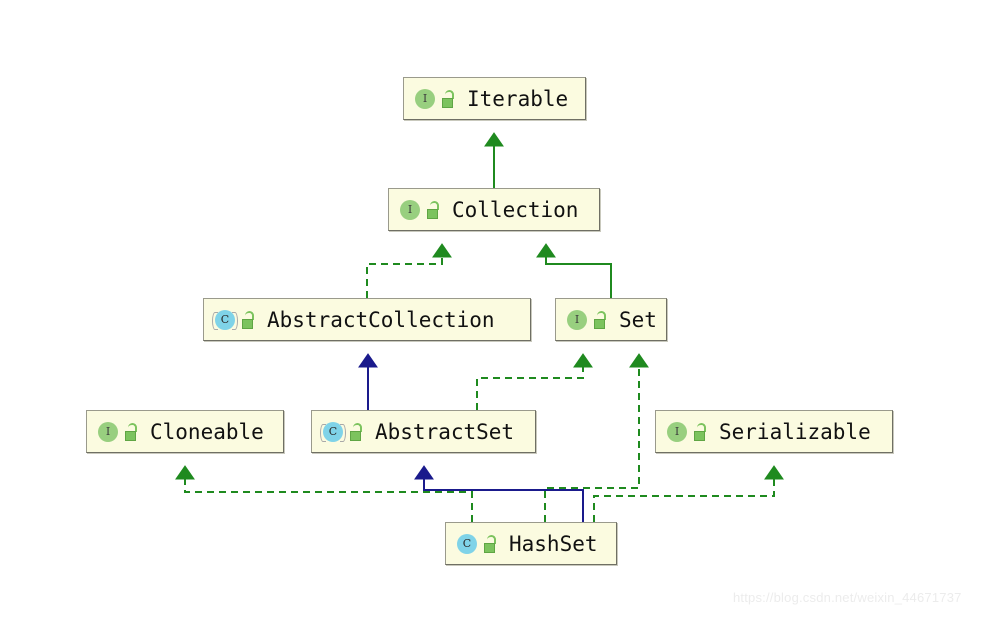  I want to click on class-node-abstractset: C AbstractSet, so click(423, 431).